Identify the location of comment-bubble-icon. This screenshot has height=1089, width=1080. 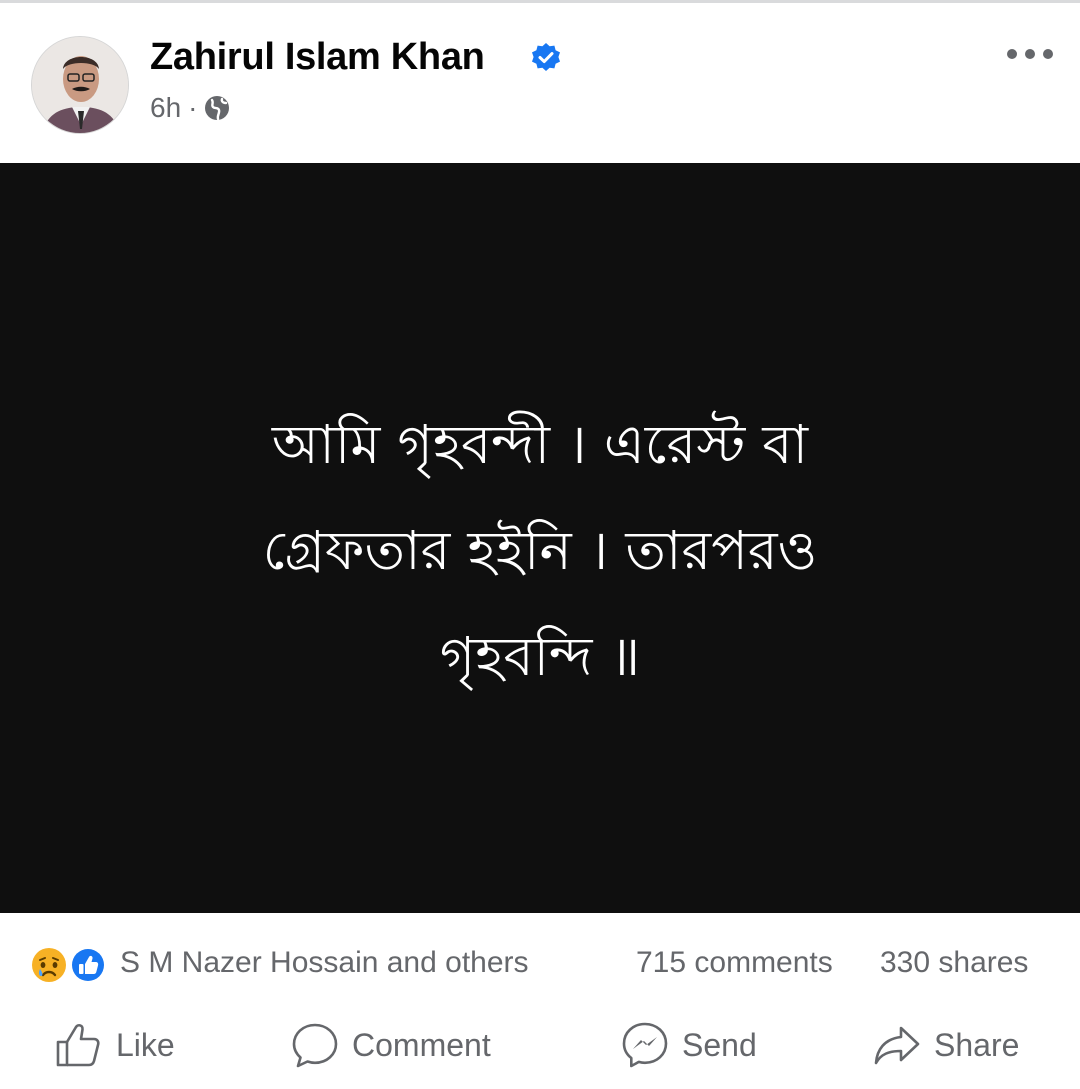
(315, 1045).